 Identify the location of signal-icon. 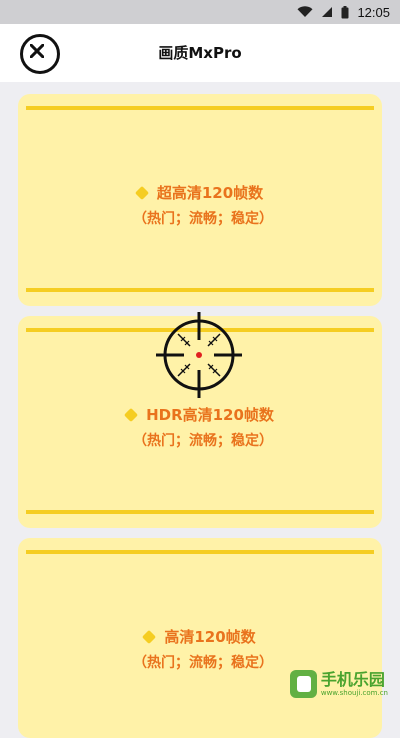
(327, 12).